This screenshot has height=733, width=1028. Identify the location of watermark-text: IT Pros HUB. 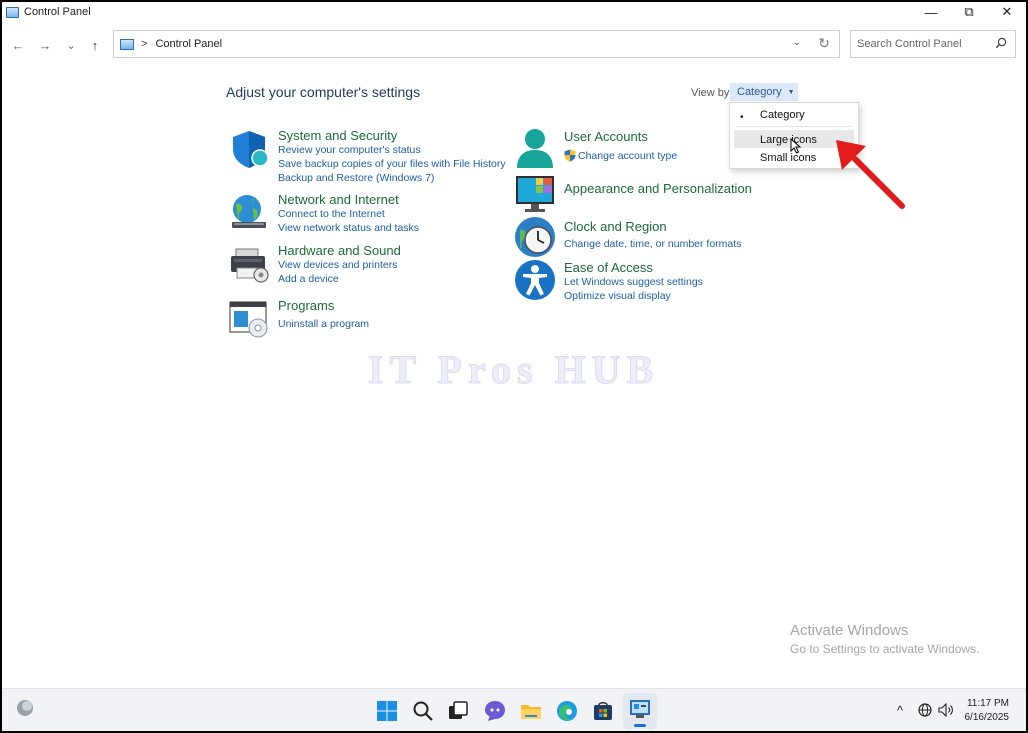
(513, 370).